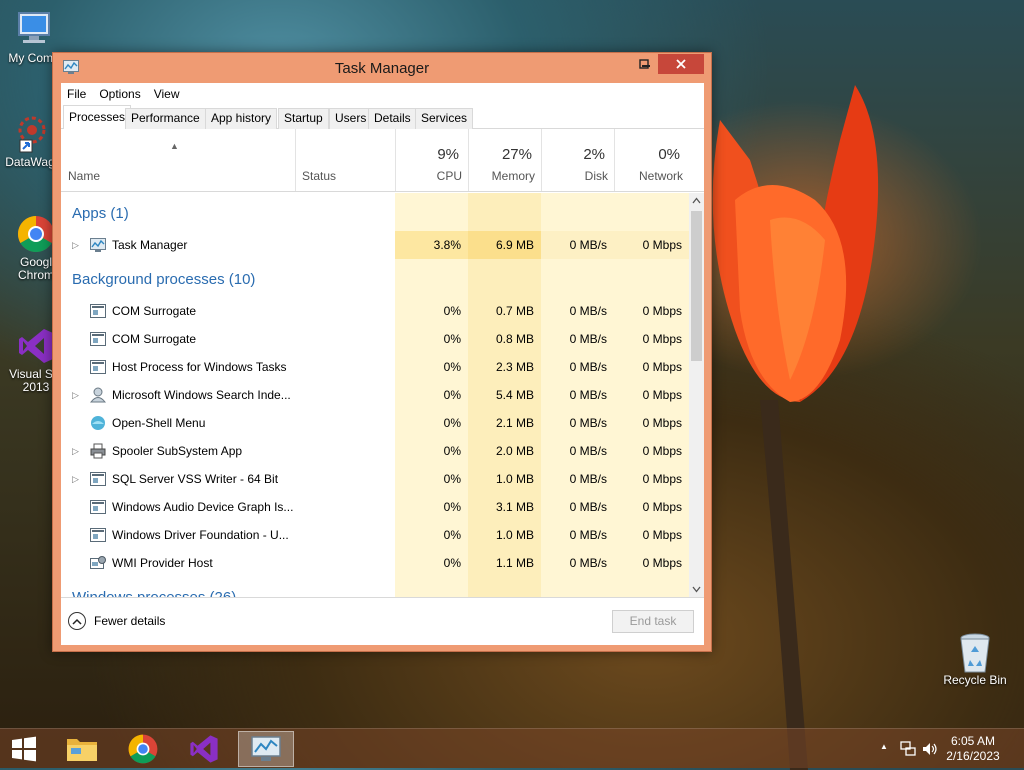 Image resolution: width=1024 pixels, height=770 pixels. What do you see at coordinates (908, 749) in the screenshot?
I see `network-icon` at bounding box center [908, 749].